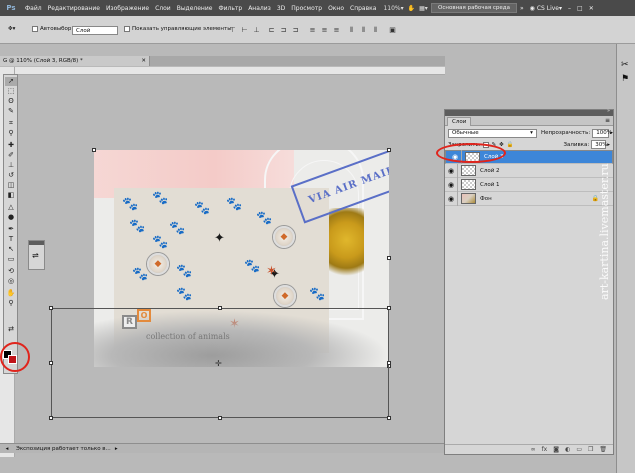 The height and width of the screenshot is (473, 635). What do you see at coordinates (195, 8) in the screenshot?
I see `menu-select: Выделение` at bounding box center [195, 8].